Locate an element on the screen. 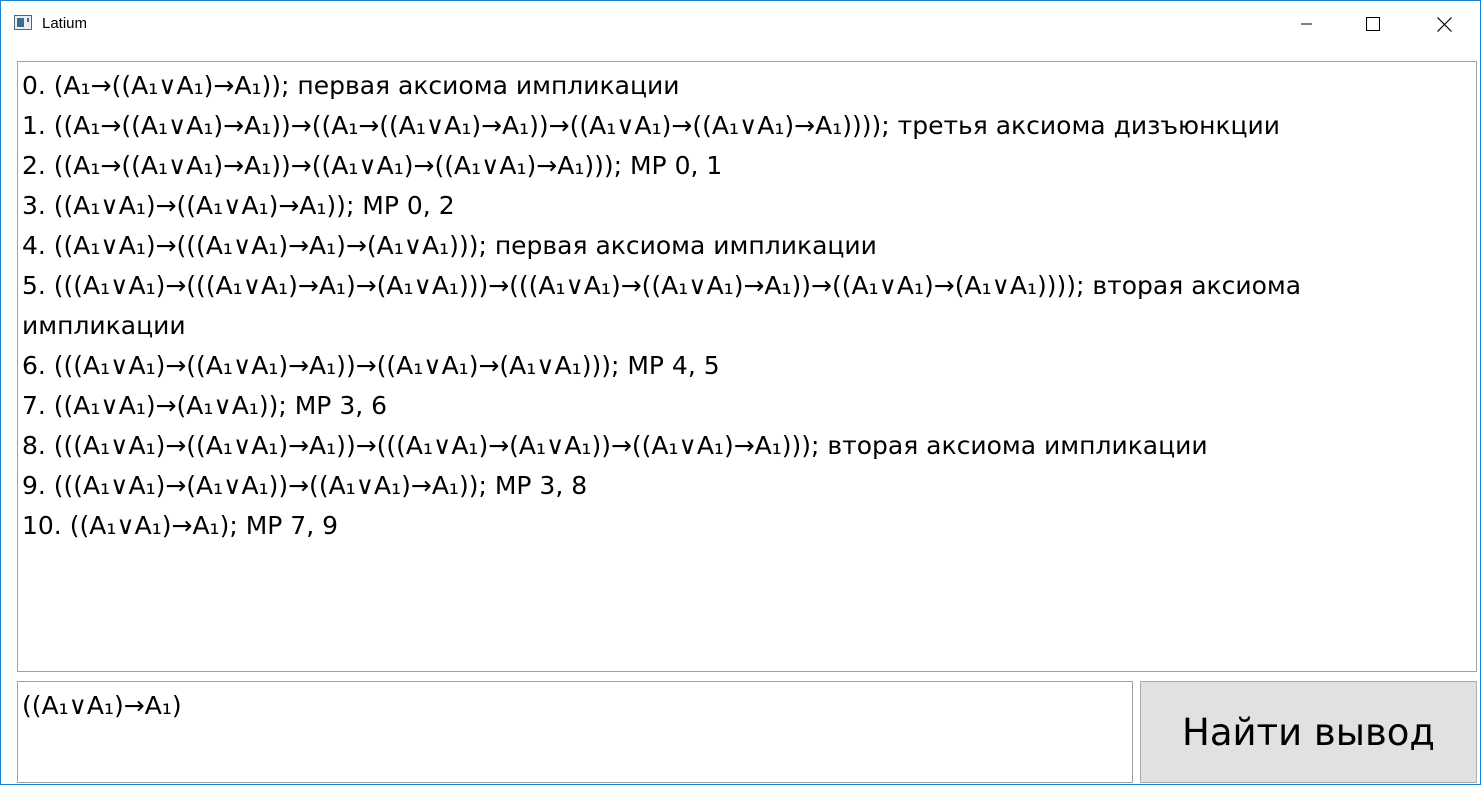 The height and width of the screenshot is (785, 1481). title-bar: Latium is located at coordinates (740, 24).